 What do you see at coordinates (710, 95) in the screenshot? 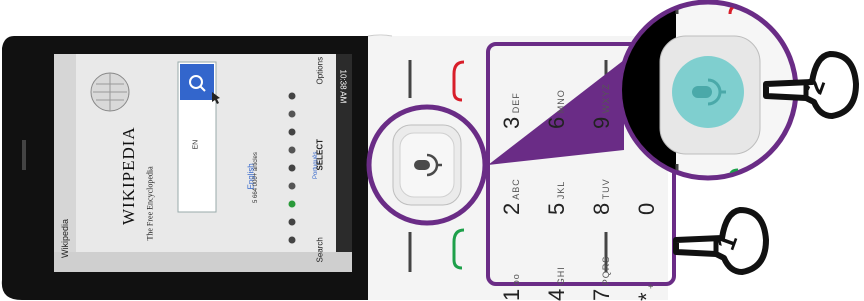
I see `mic-key-zoomed` at bounding box center [710, 95].